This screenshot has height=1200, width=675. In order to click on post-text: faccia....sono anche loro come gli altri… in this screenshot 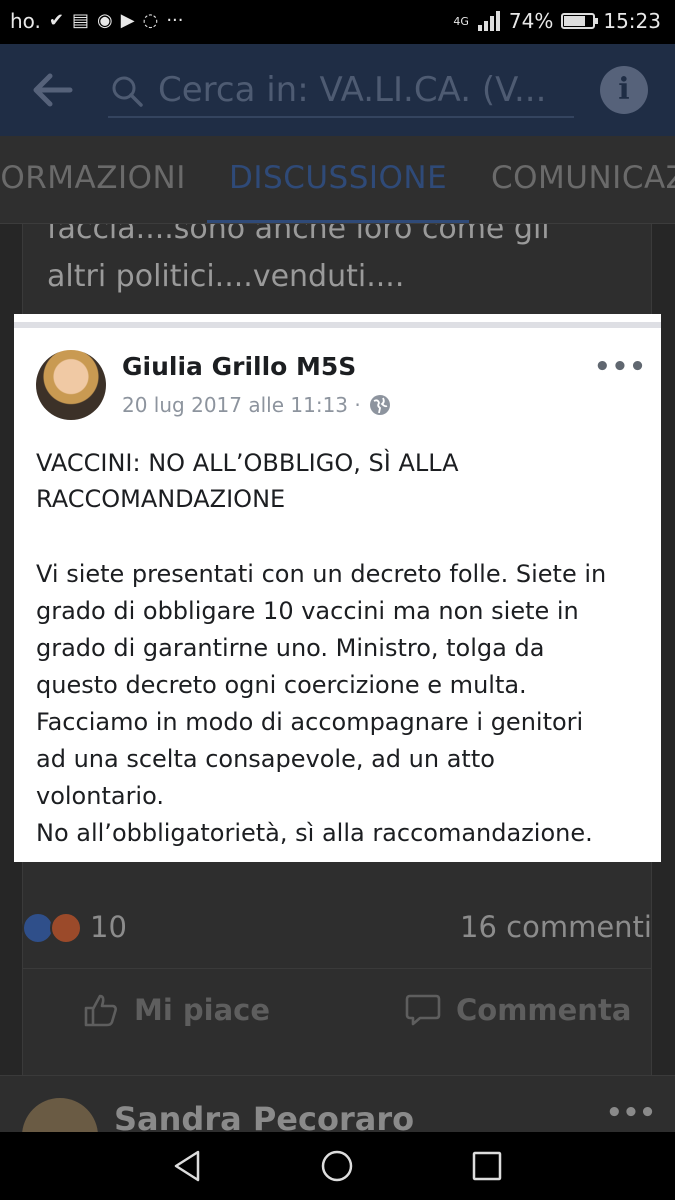, I will do `click(298, 262)`.